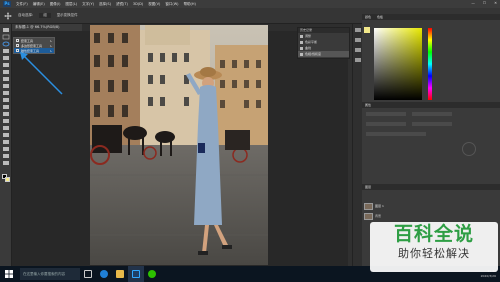  What do you see at coordinates (39, 4) in the screenshot?
I see `menu-edit: 编辑(E)` at bounding box center [39, 4].